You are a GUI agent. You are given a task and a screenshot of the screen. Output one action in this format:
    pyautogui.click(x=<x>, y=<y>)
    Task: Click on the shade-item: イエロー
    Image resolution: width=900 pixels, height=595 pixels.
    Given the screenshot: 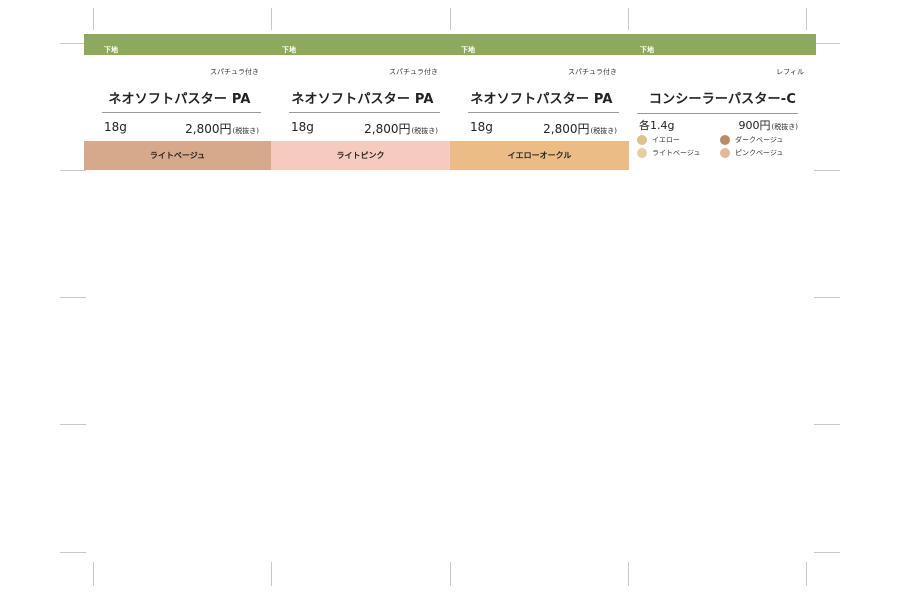 What is the action you would take?
    pyautogui.click(x=678, y=140)
    